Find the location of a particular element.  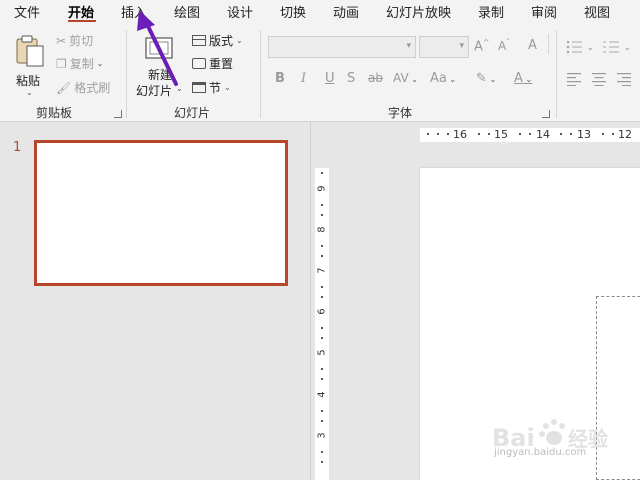

section-button: 节 ⌄ is located at coordinates (211, 87).